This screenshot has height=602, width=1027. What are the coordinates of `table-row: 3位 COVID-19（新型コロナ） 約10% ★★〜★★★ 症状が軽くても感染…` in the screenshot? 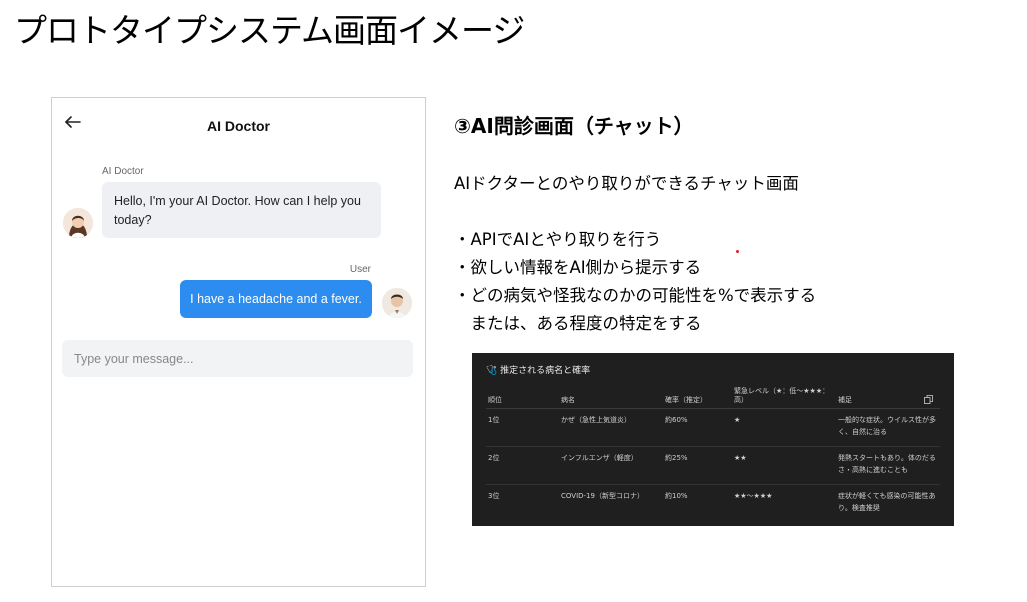 It's located at (713, 504).